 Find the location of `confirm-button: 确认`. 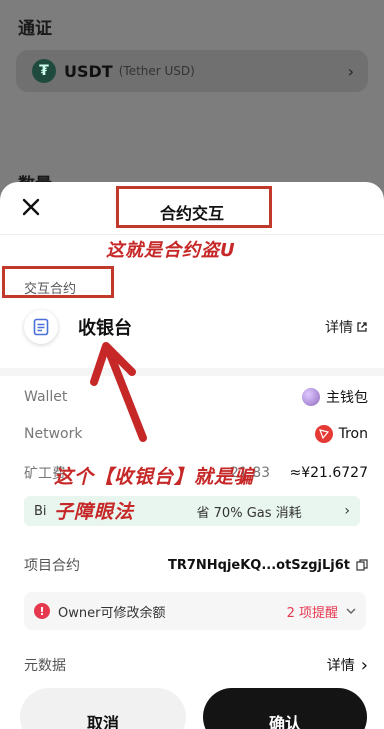

confirm-button: 确认 is located at coordinates (285, 708).